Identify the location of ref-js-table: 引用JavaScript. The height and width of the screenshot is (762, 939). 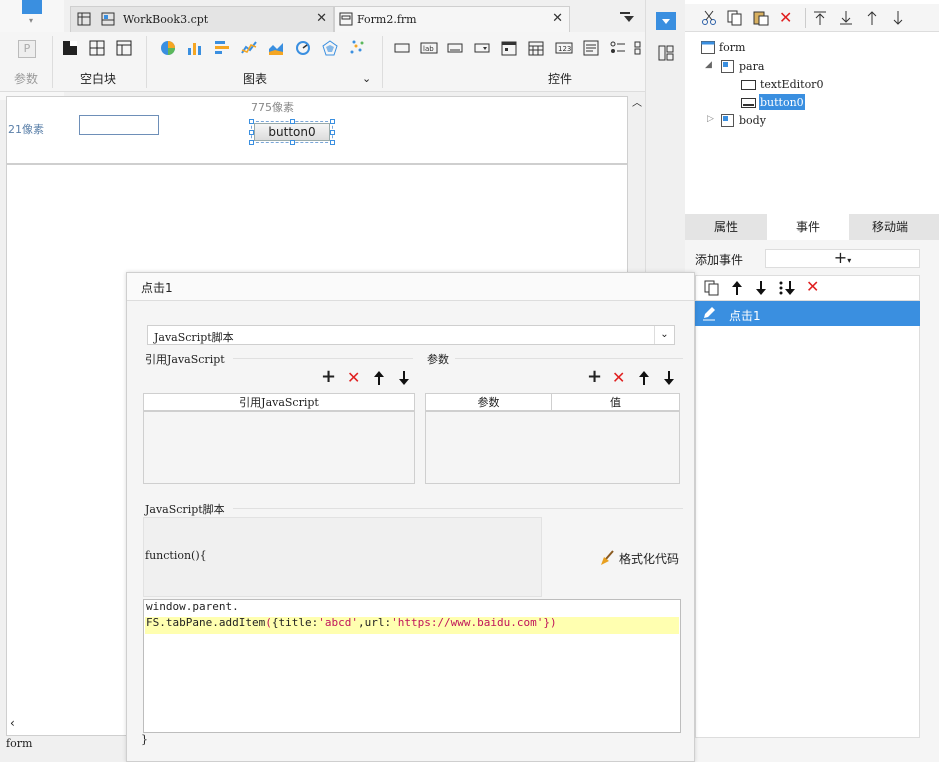
(279, 438).